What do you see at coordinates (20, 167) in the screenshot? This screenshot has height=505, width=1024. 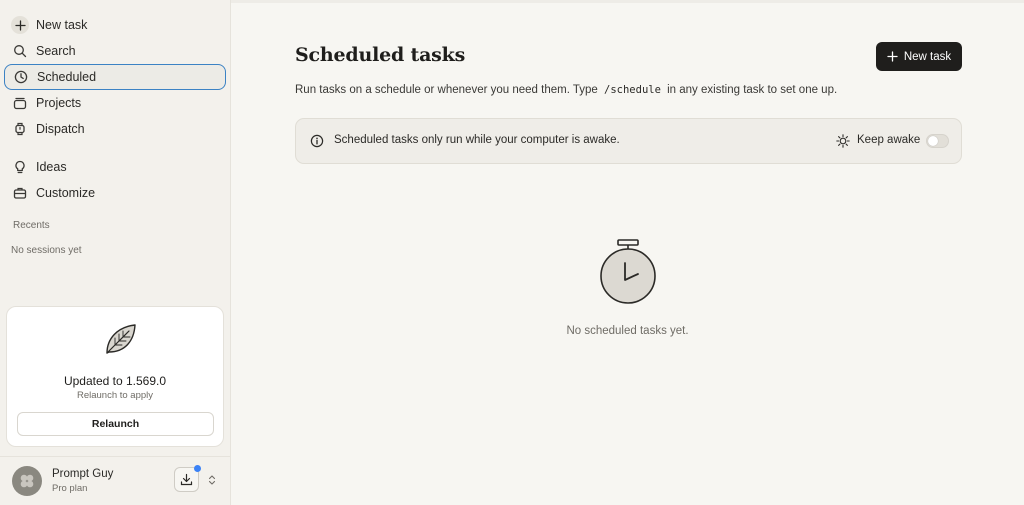 I see `lightbulb-icon` at bounding box center [20, 167].